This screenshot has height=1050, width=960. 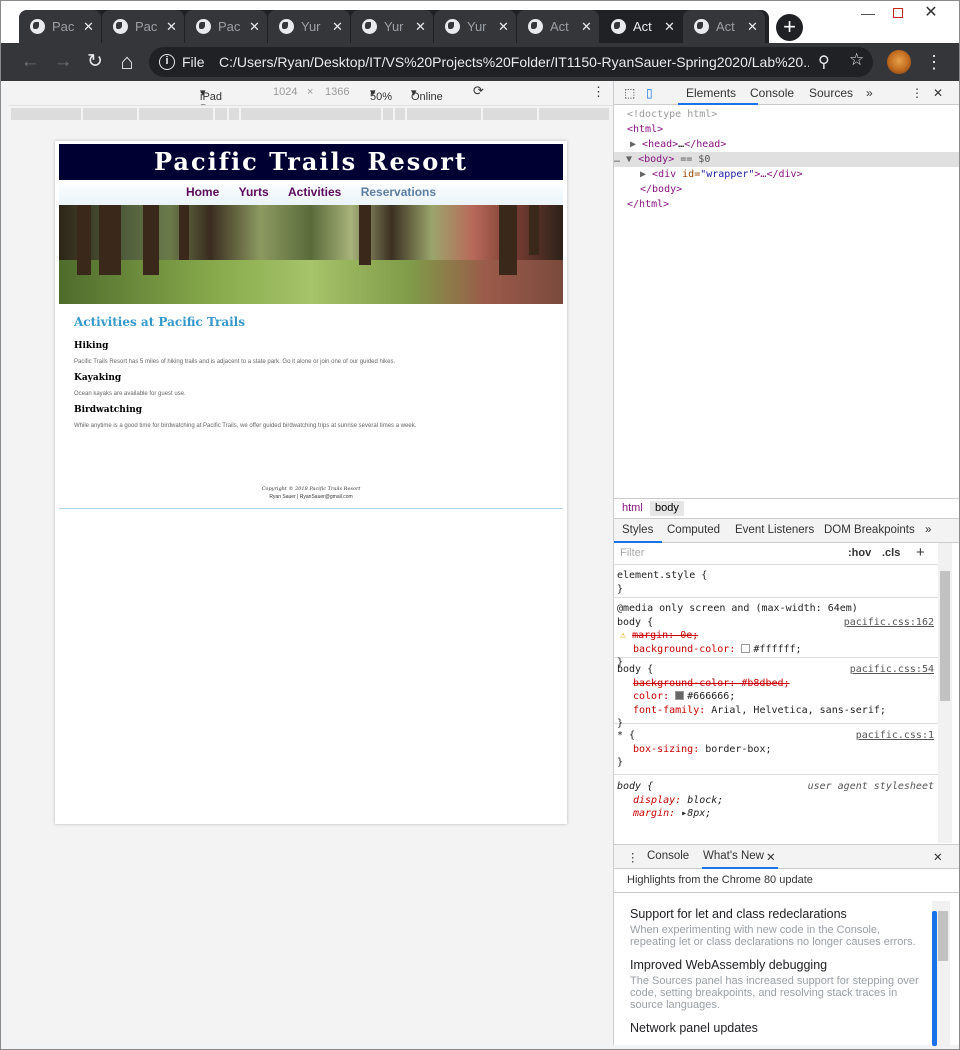 What do you see at coordinates (661, 189) in the screenshot?
I see `dom-body-close: </body>` at bounding box center [661, 189].